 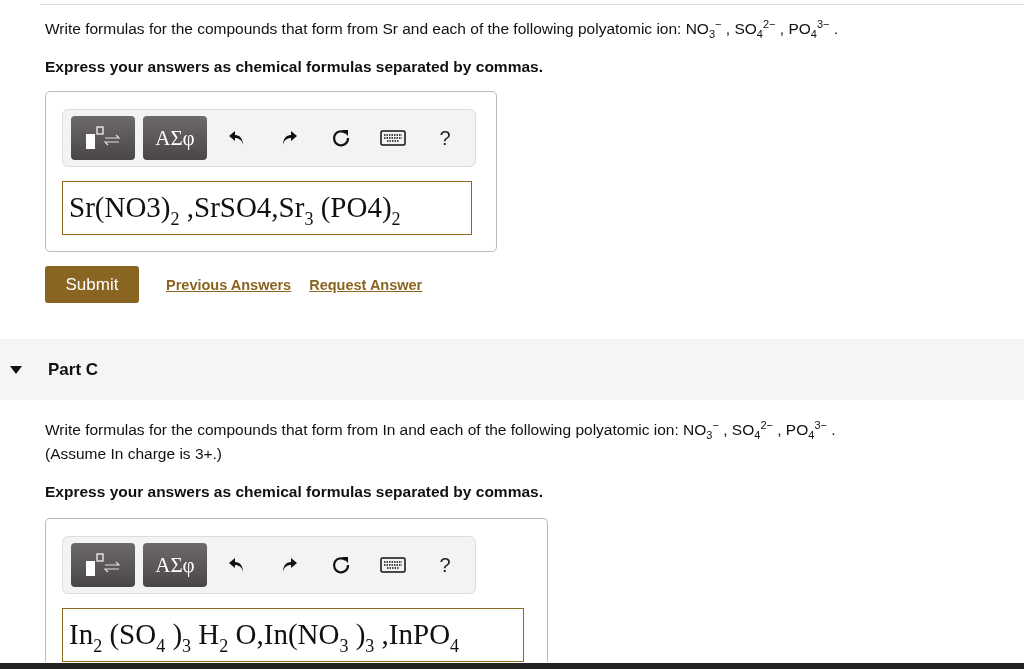 What do you see at coordinates (16, 369) in the screenshot?
I see `expand-icon` at bounding box center [16, 369].